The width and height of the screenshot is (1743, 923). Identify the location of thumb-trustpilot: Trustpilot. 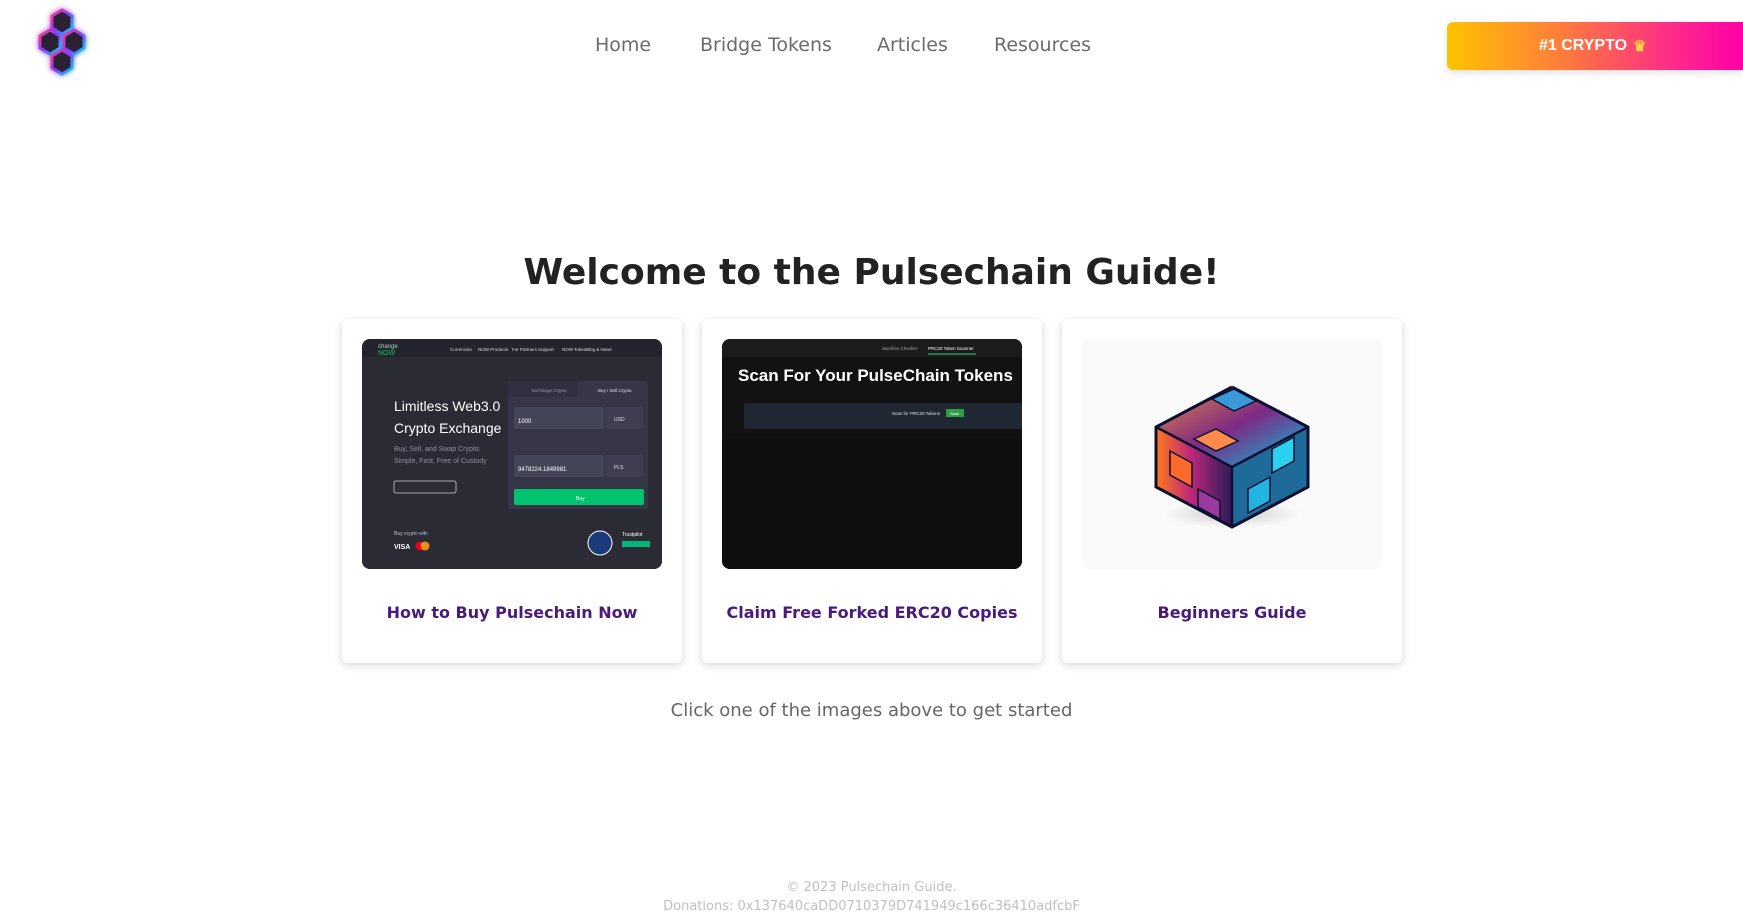
(632, 535).